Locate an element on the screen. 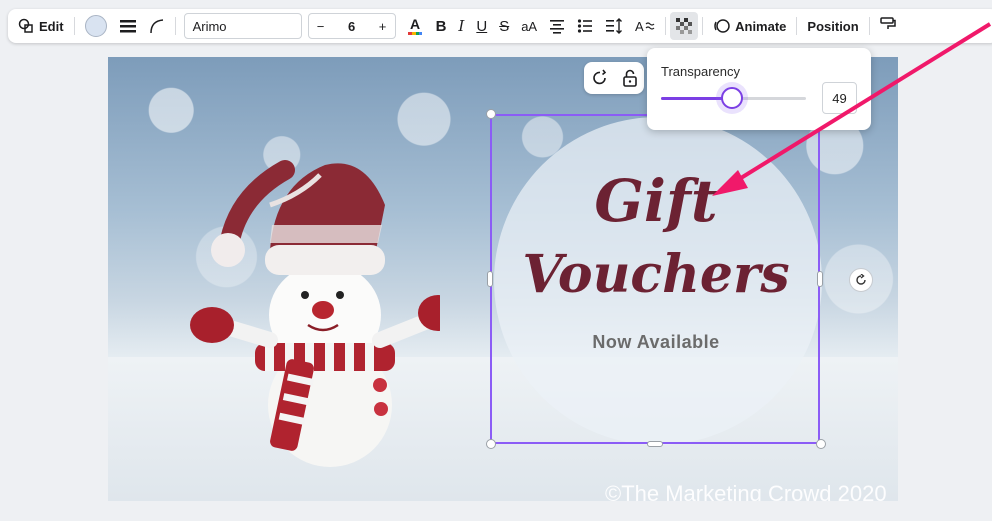 The width and height of the screenshot is (992, 521). line-spacing-icon is located at coordinates (614, 26).